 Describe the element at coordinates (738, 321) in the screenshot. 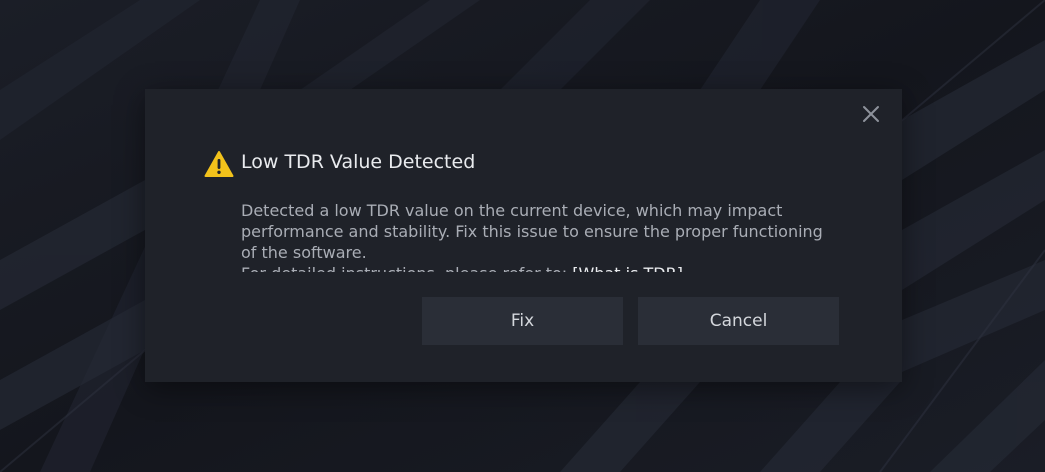

I see `cancel-button: Cancel` at that location.